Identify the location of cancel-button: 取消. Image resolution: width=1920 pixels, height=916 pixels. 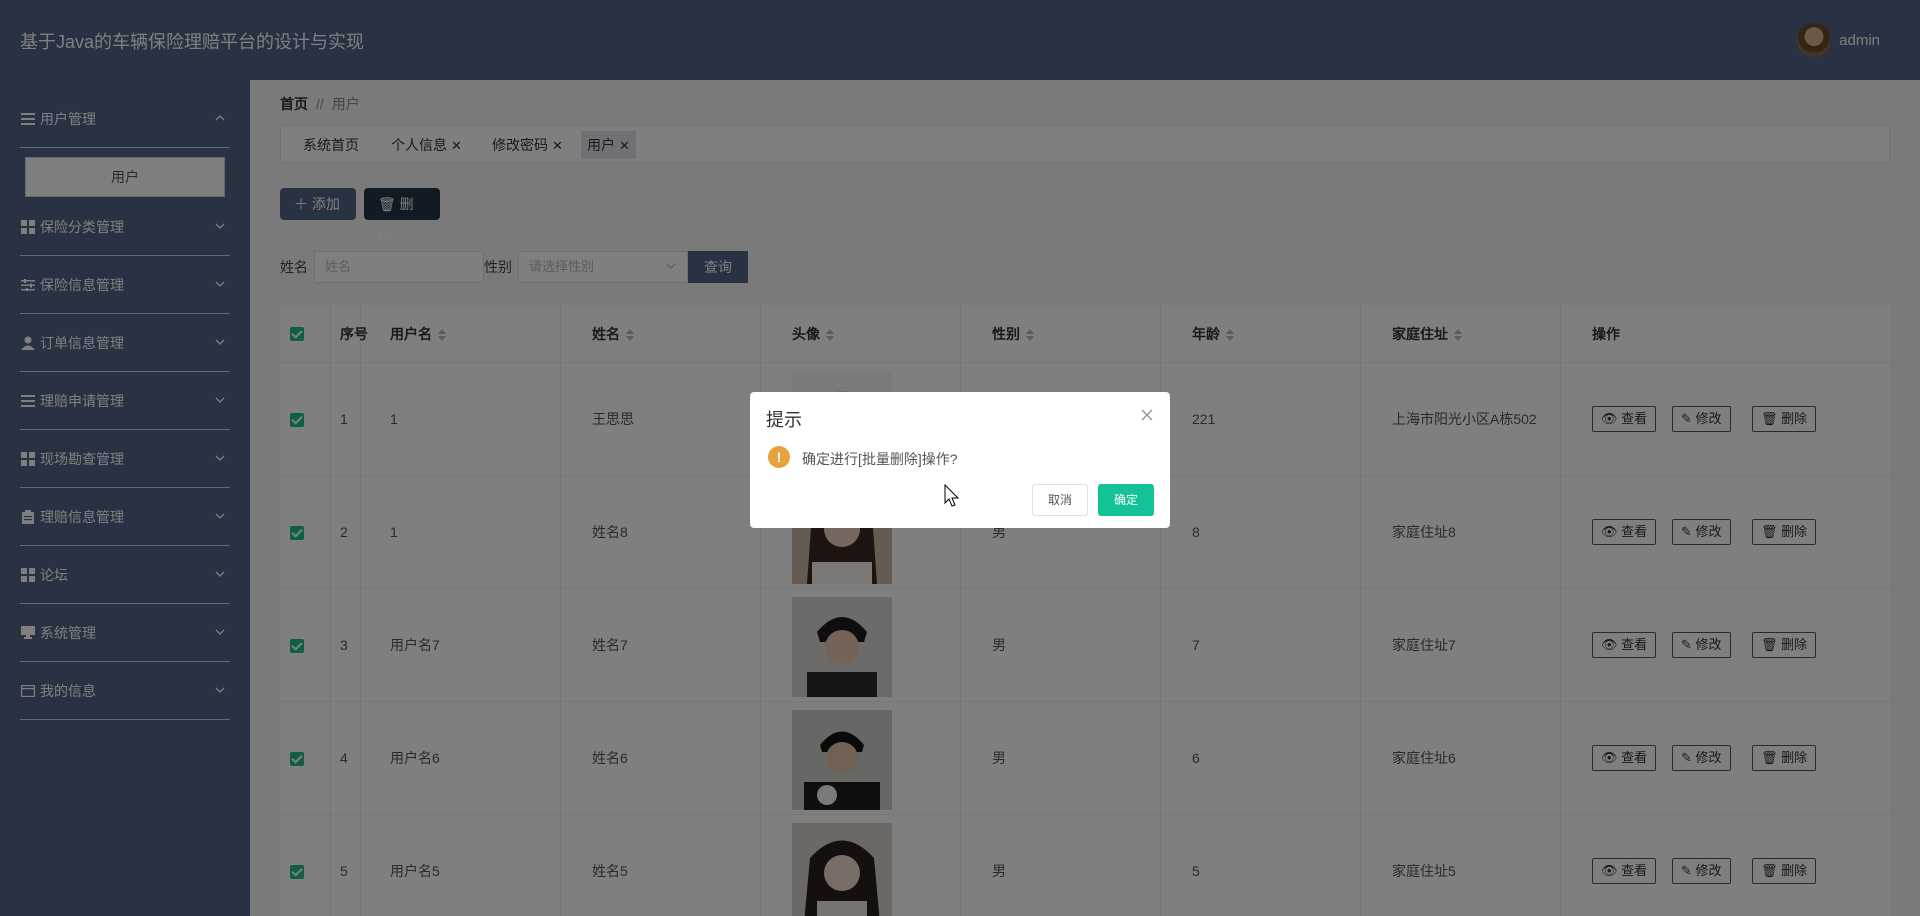
(1060, 500).